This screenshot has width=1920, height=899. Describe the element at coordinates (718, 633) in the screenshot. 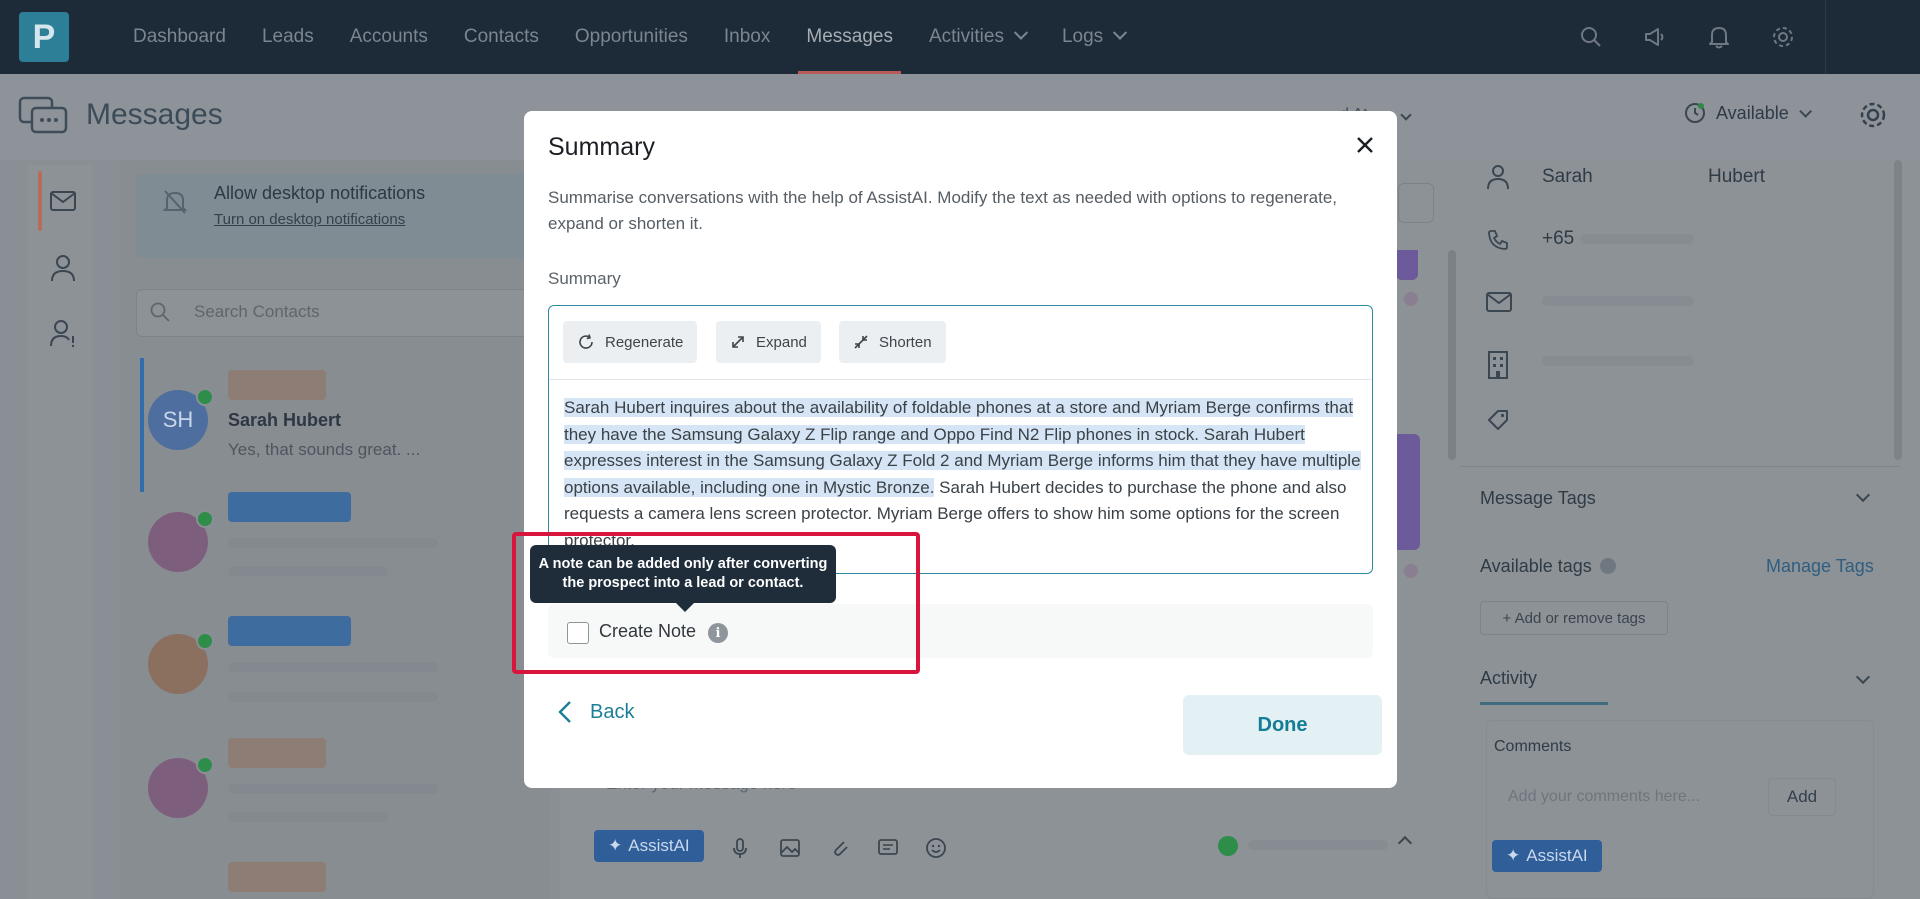

I see `info-icon: i` at that location.